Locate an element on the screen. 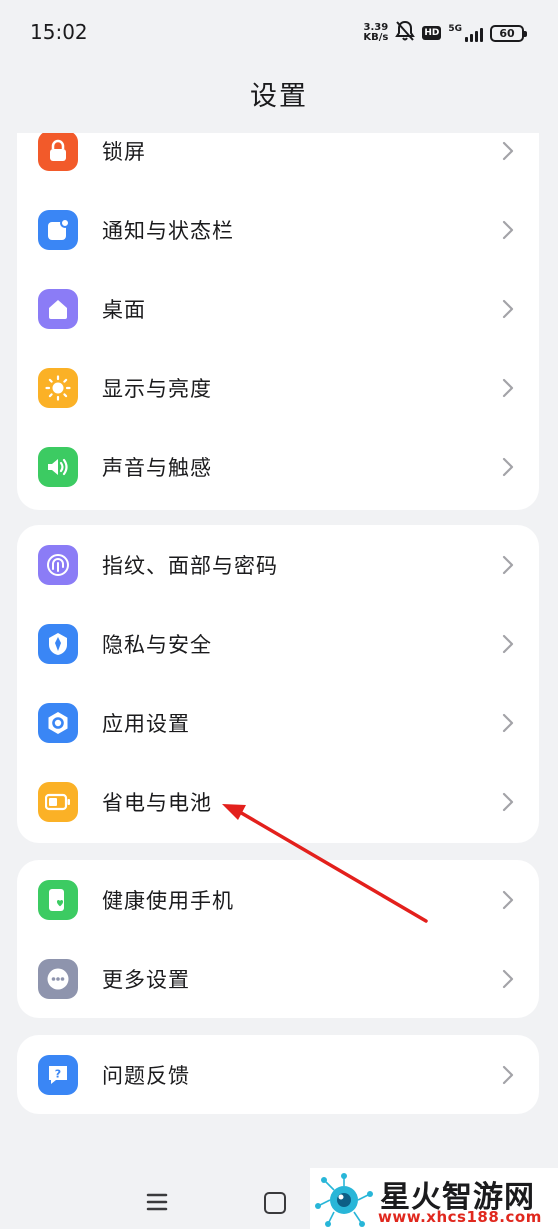 The height and width of the screenshot is (1229, 558). settings-item-sound: 声音与触感 is located at coordinates (278, 466).